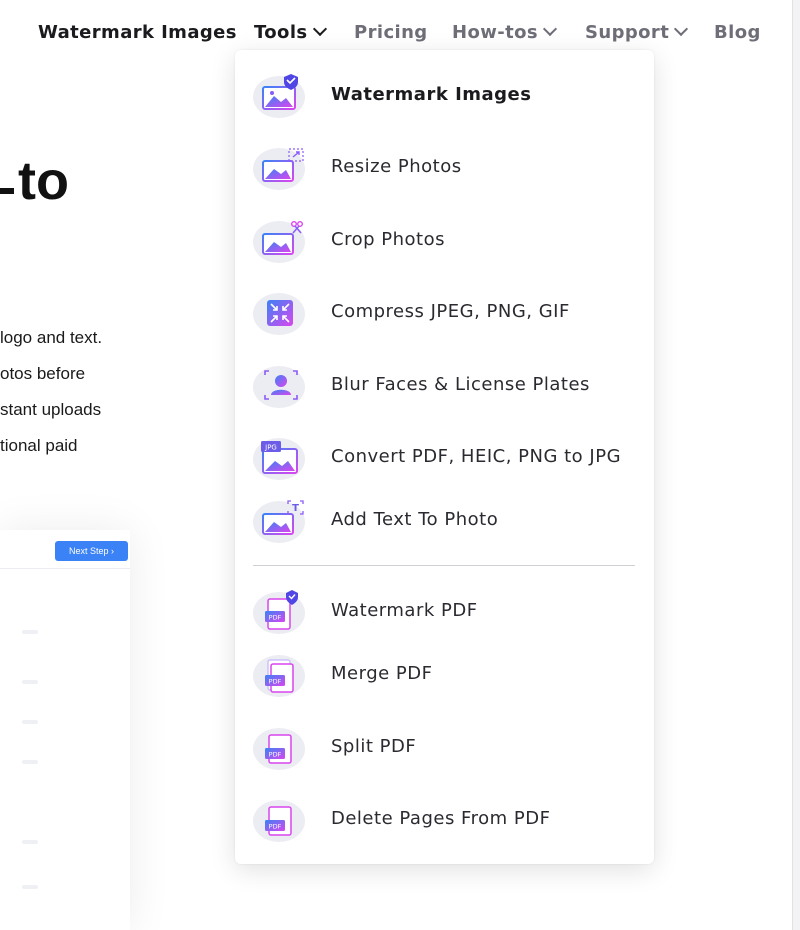  I want to click on nav-tools-menu: Tools, so click(290, 33).